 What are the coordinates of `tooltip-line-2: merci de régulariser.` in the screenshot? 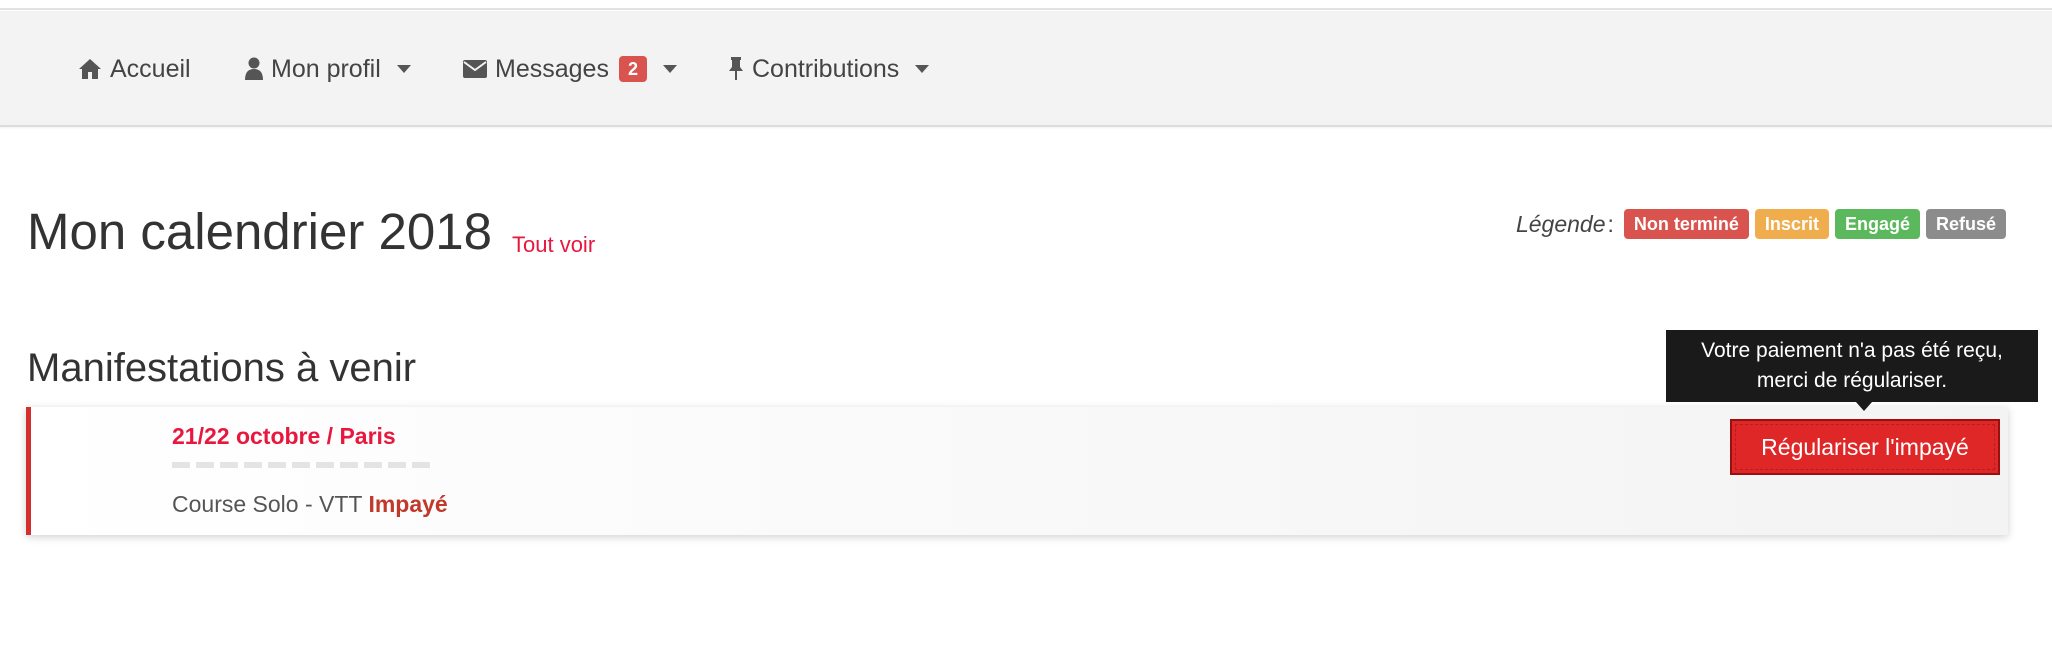 It's located at (1852, 380).